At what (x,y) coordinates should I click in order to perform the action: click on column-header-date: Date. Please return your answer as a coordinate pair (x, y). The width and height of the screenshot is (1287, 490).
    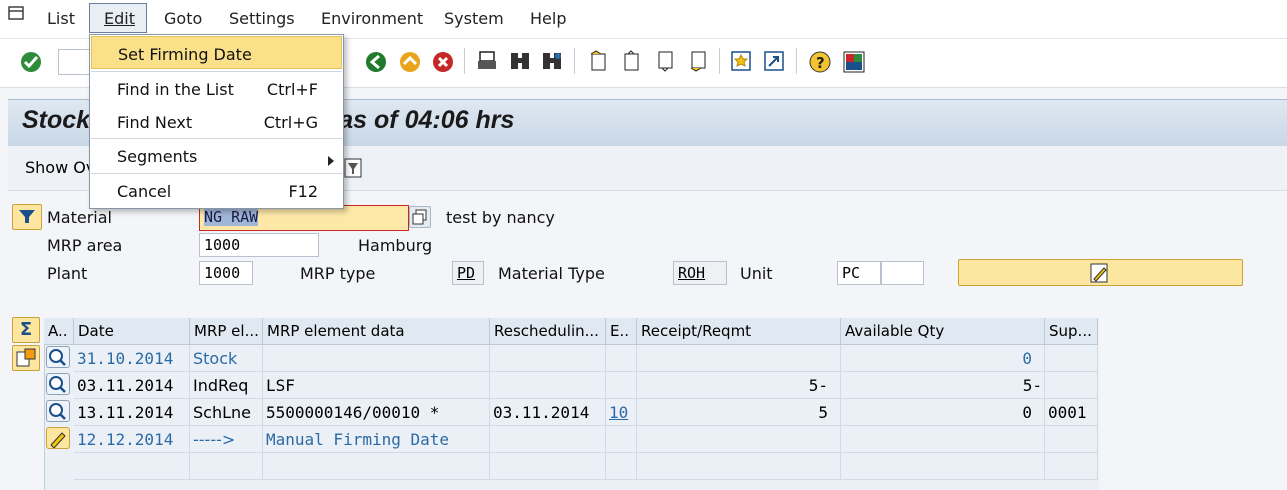
    Looking at the image, I should click on (132, 331).